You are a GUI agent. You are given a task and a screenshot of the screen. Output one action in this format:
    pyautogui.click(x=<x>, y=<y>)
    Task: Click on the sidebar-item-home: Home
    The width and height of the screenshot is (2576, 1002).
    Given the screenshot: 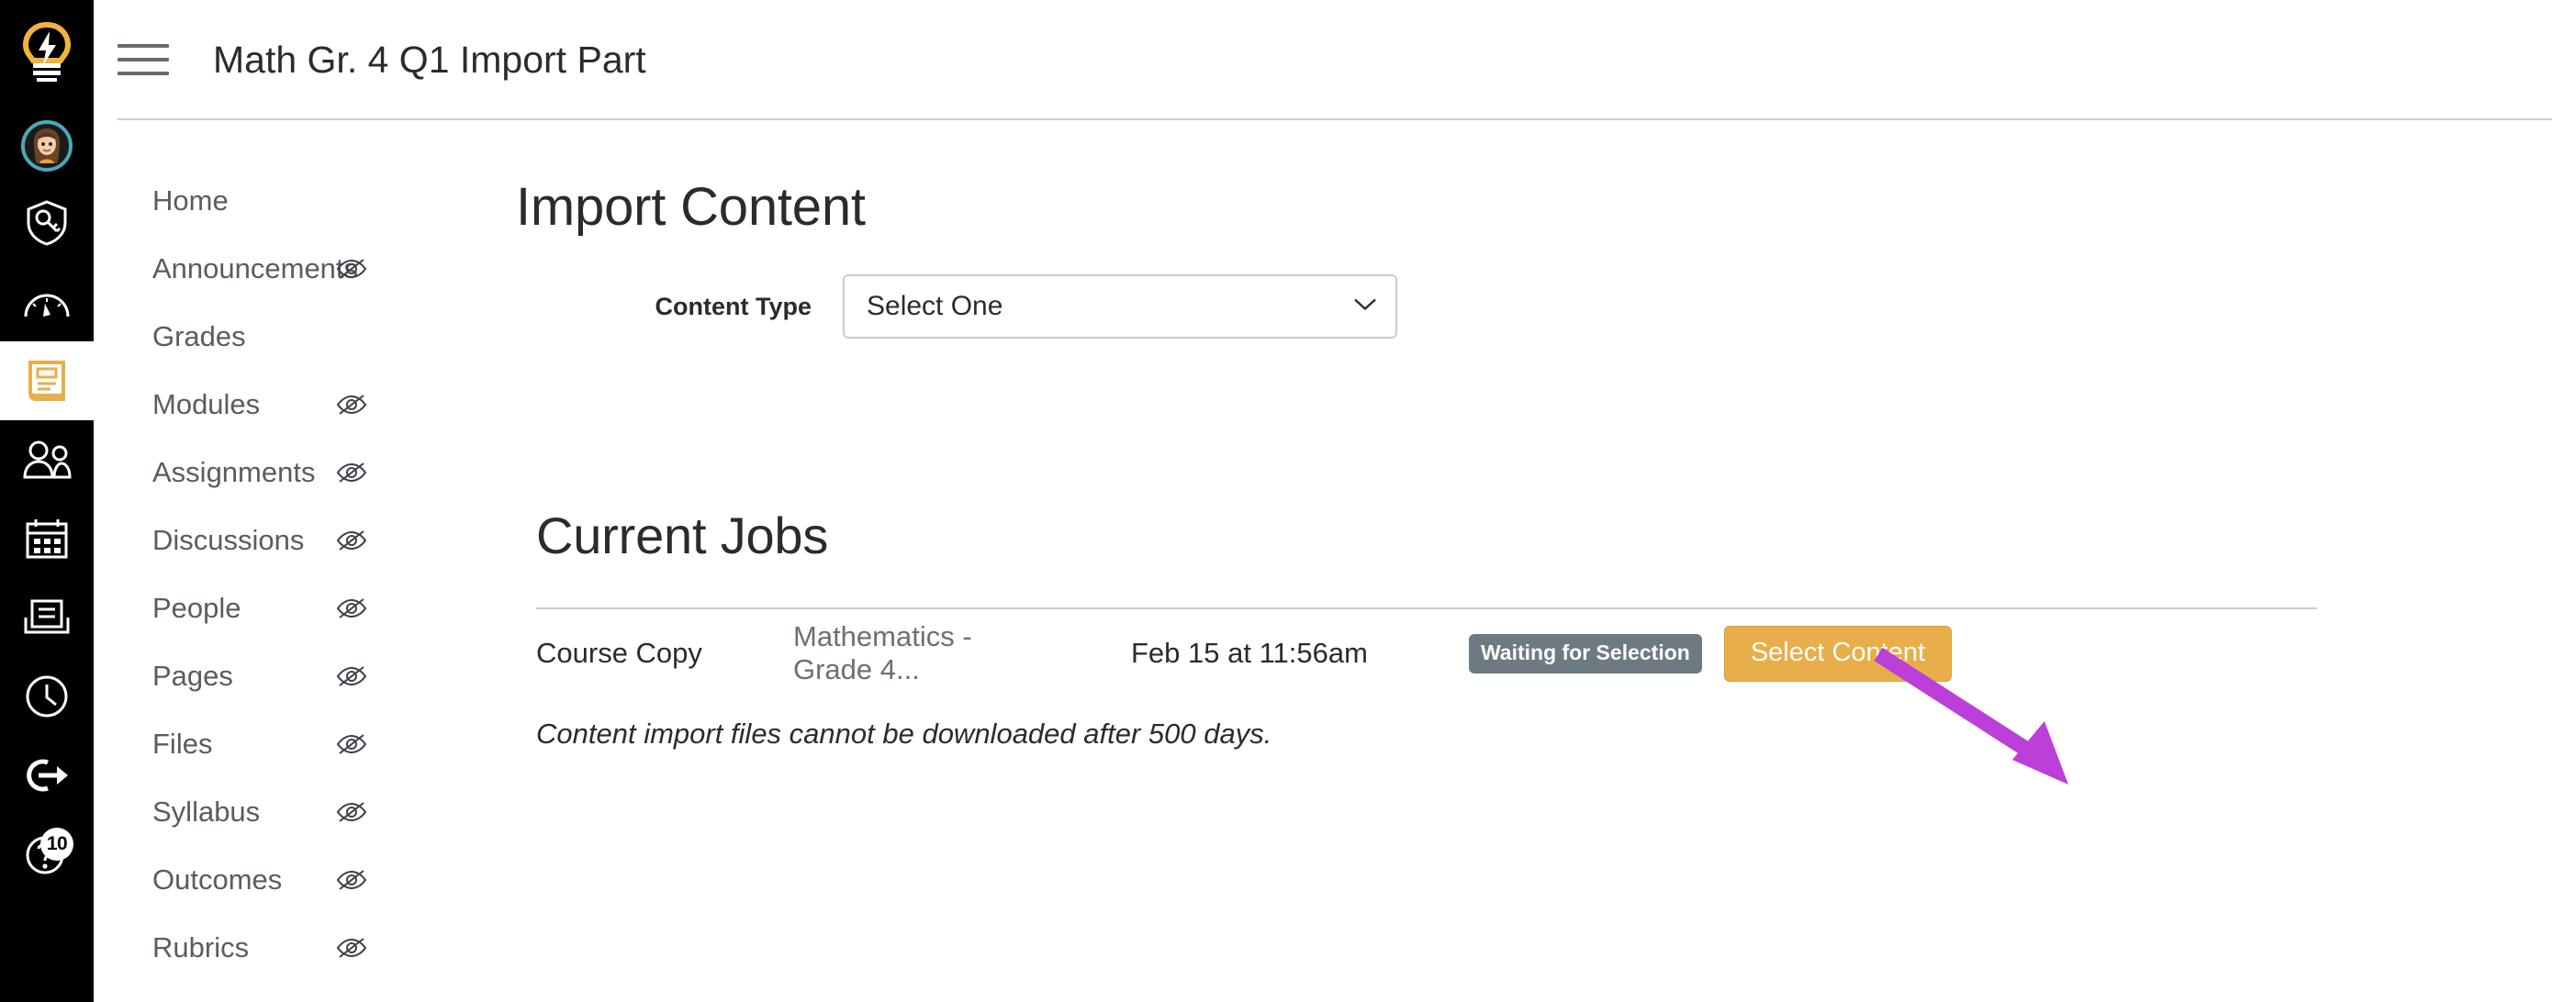 What is the action you would take?
    pyautogui.click(x=298, y=201)
    